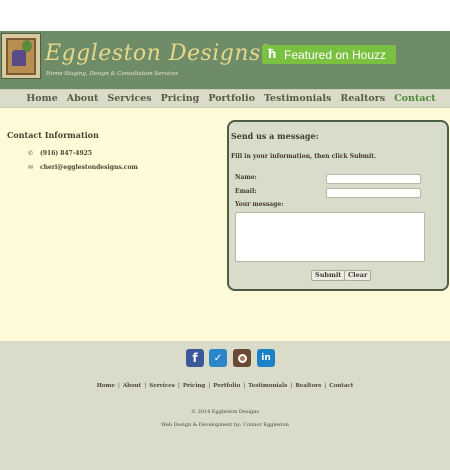 The image size is (450, 470). What do you see at coordinates (180, 98) in the screenshot?
I see `nav-pricing: Pricing` at bounding box center [180, 98].